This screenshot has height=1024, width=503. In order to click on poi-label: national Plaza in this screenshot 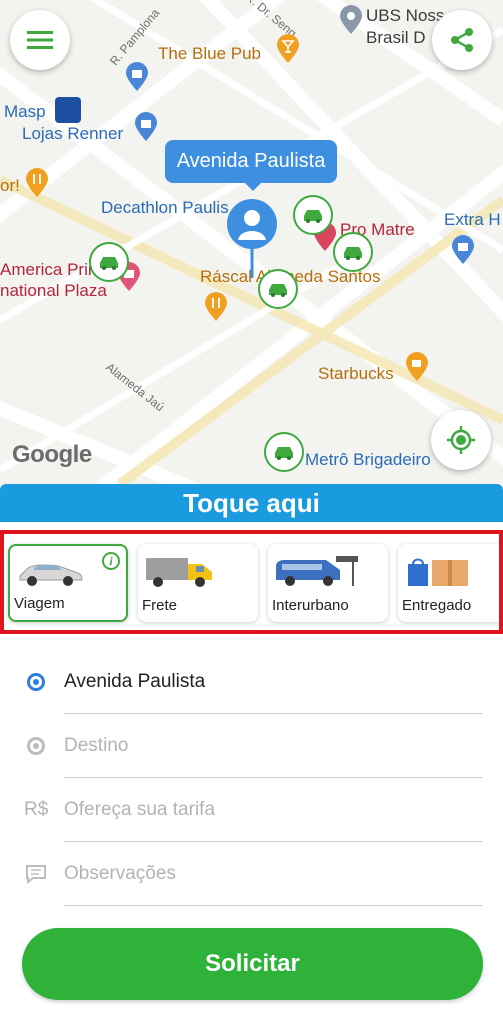, I will do `click(53, 290)`.